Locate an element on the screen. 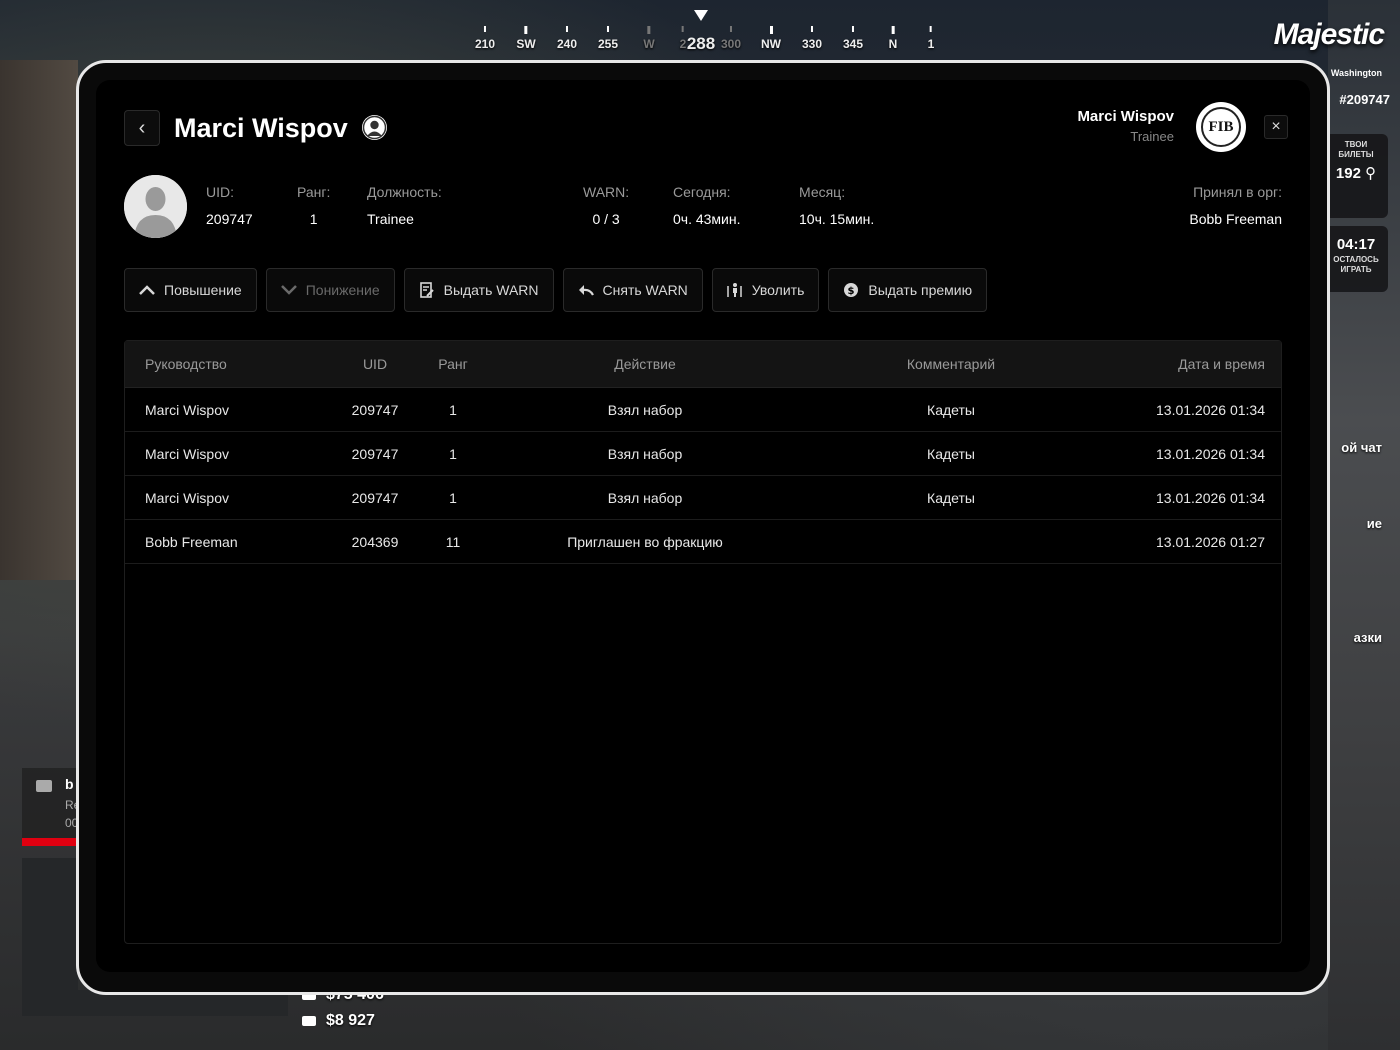 Image resolution: width=1400 pixels, height=1050 pixels. close-button: × is located at coordinates (1276, 127).